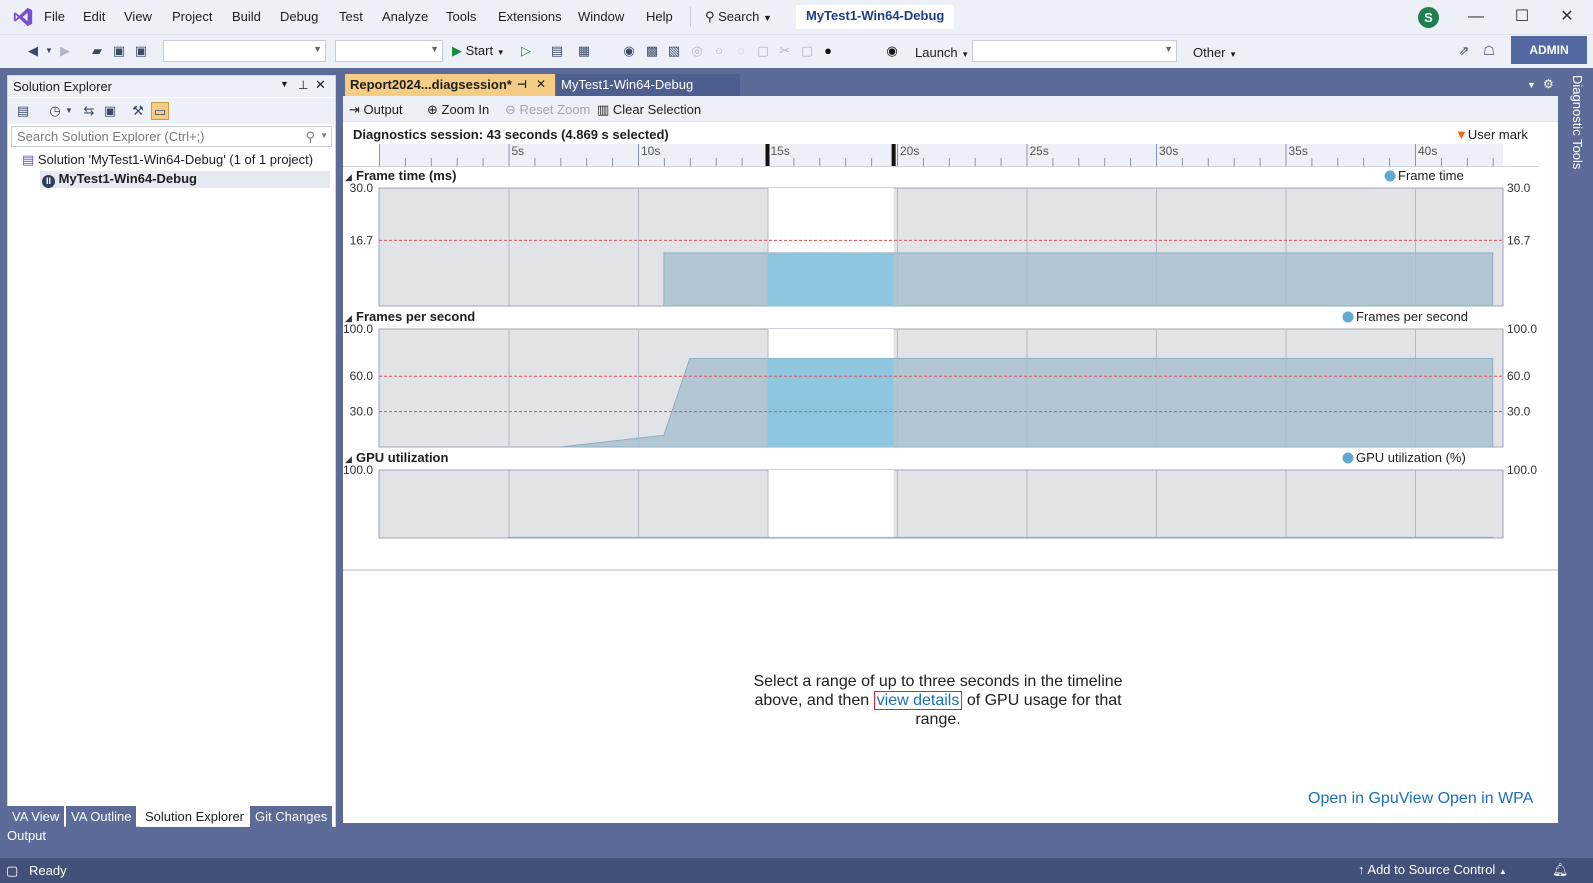  Describe the element at coordinates (918, 700) in the screenshot. I see `view-details-link: view details` at that location.